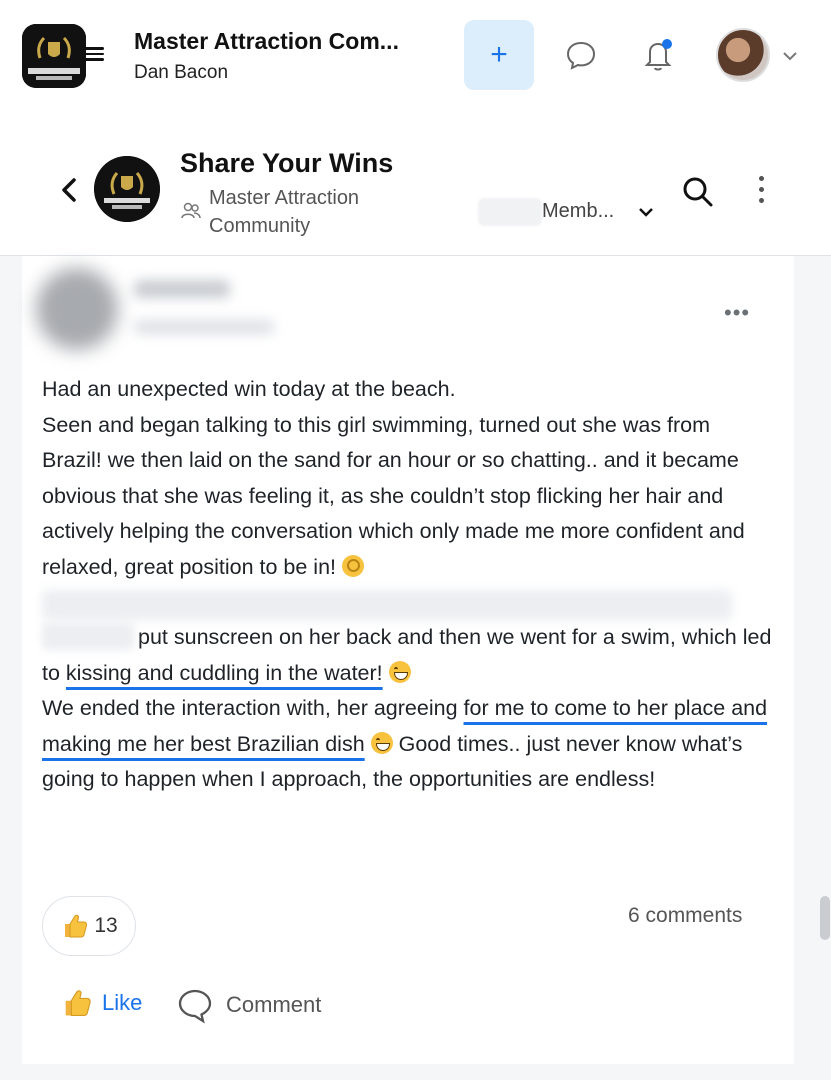 The height and width of the screenshot is (1080, 831). What do you see at coordinates (510, 212) in the screenshot?
I see `redacted-member-avatars` at bounding box center [510, 212].